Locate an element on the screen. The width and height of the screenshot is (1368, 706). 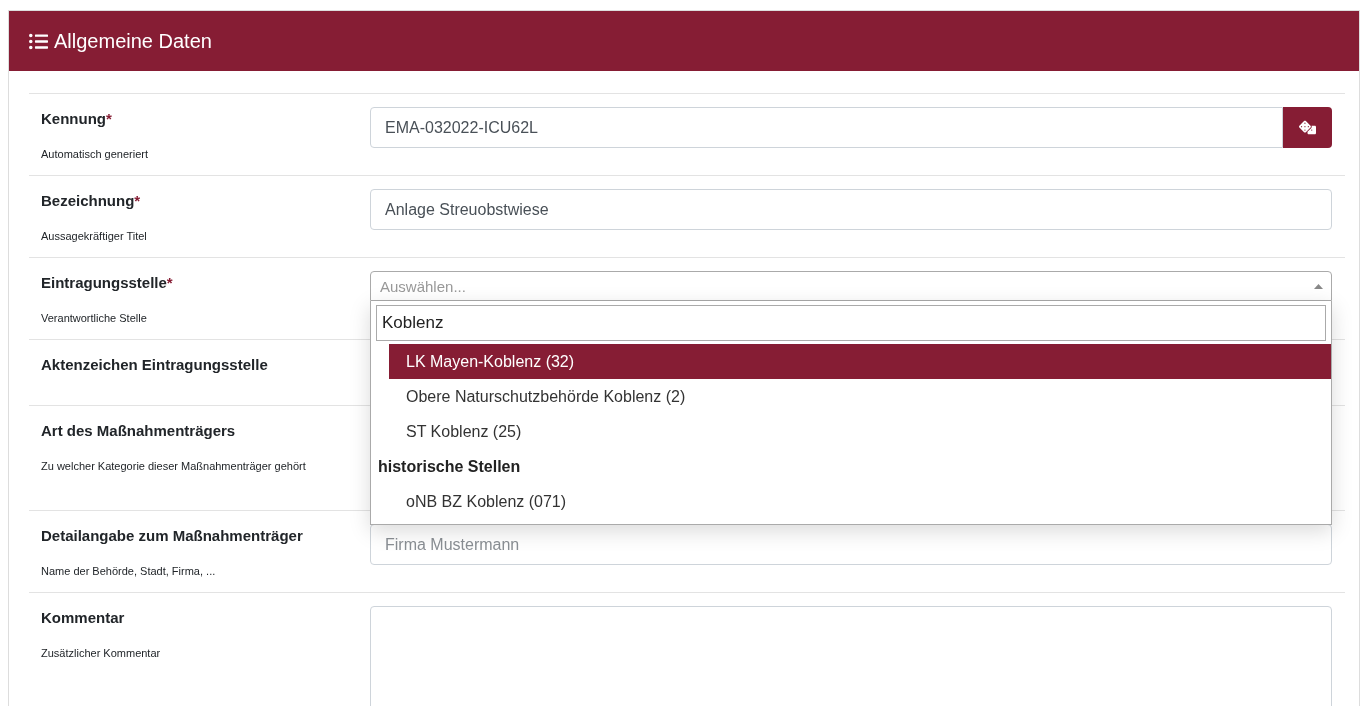
field-help: Zusätzlicher Kommentar is located at coordinates (101, 653).